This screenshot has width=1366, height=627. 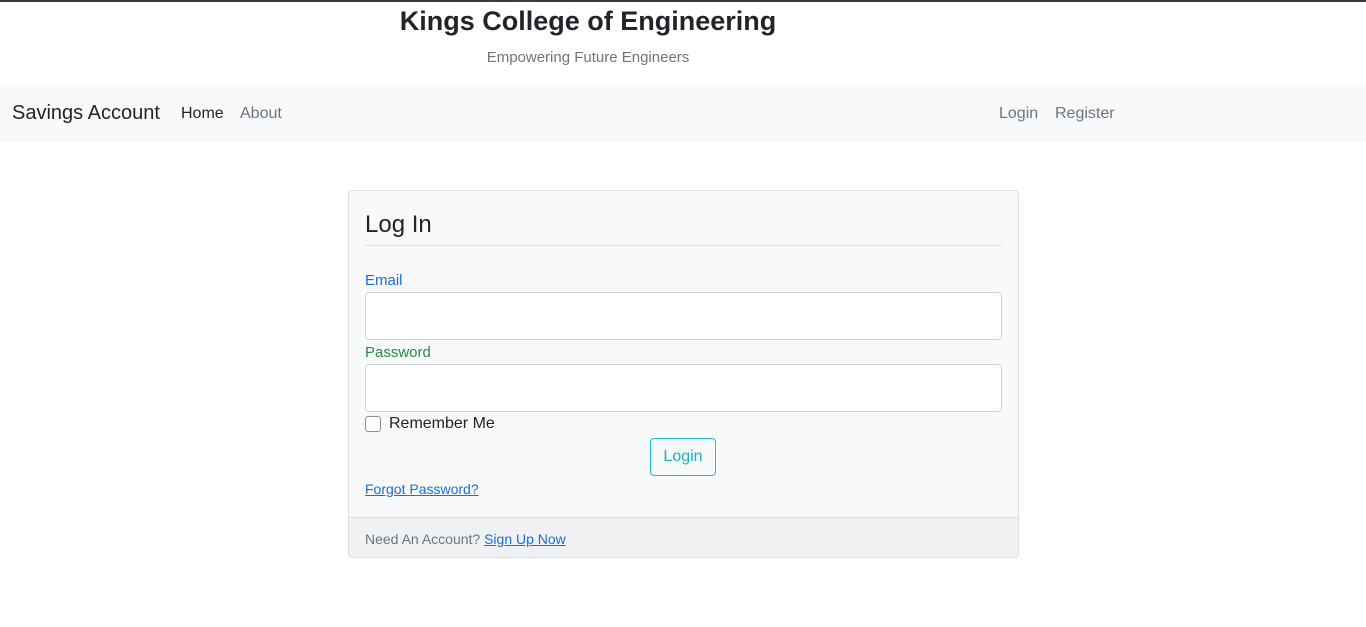 What do you see at coordinates (373, 424) in the screenshot?
I see `remember-me-checkbox` at bounding box center [373, 424].